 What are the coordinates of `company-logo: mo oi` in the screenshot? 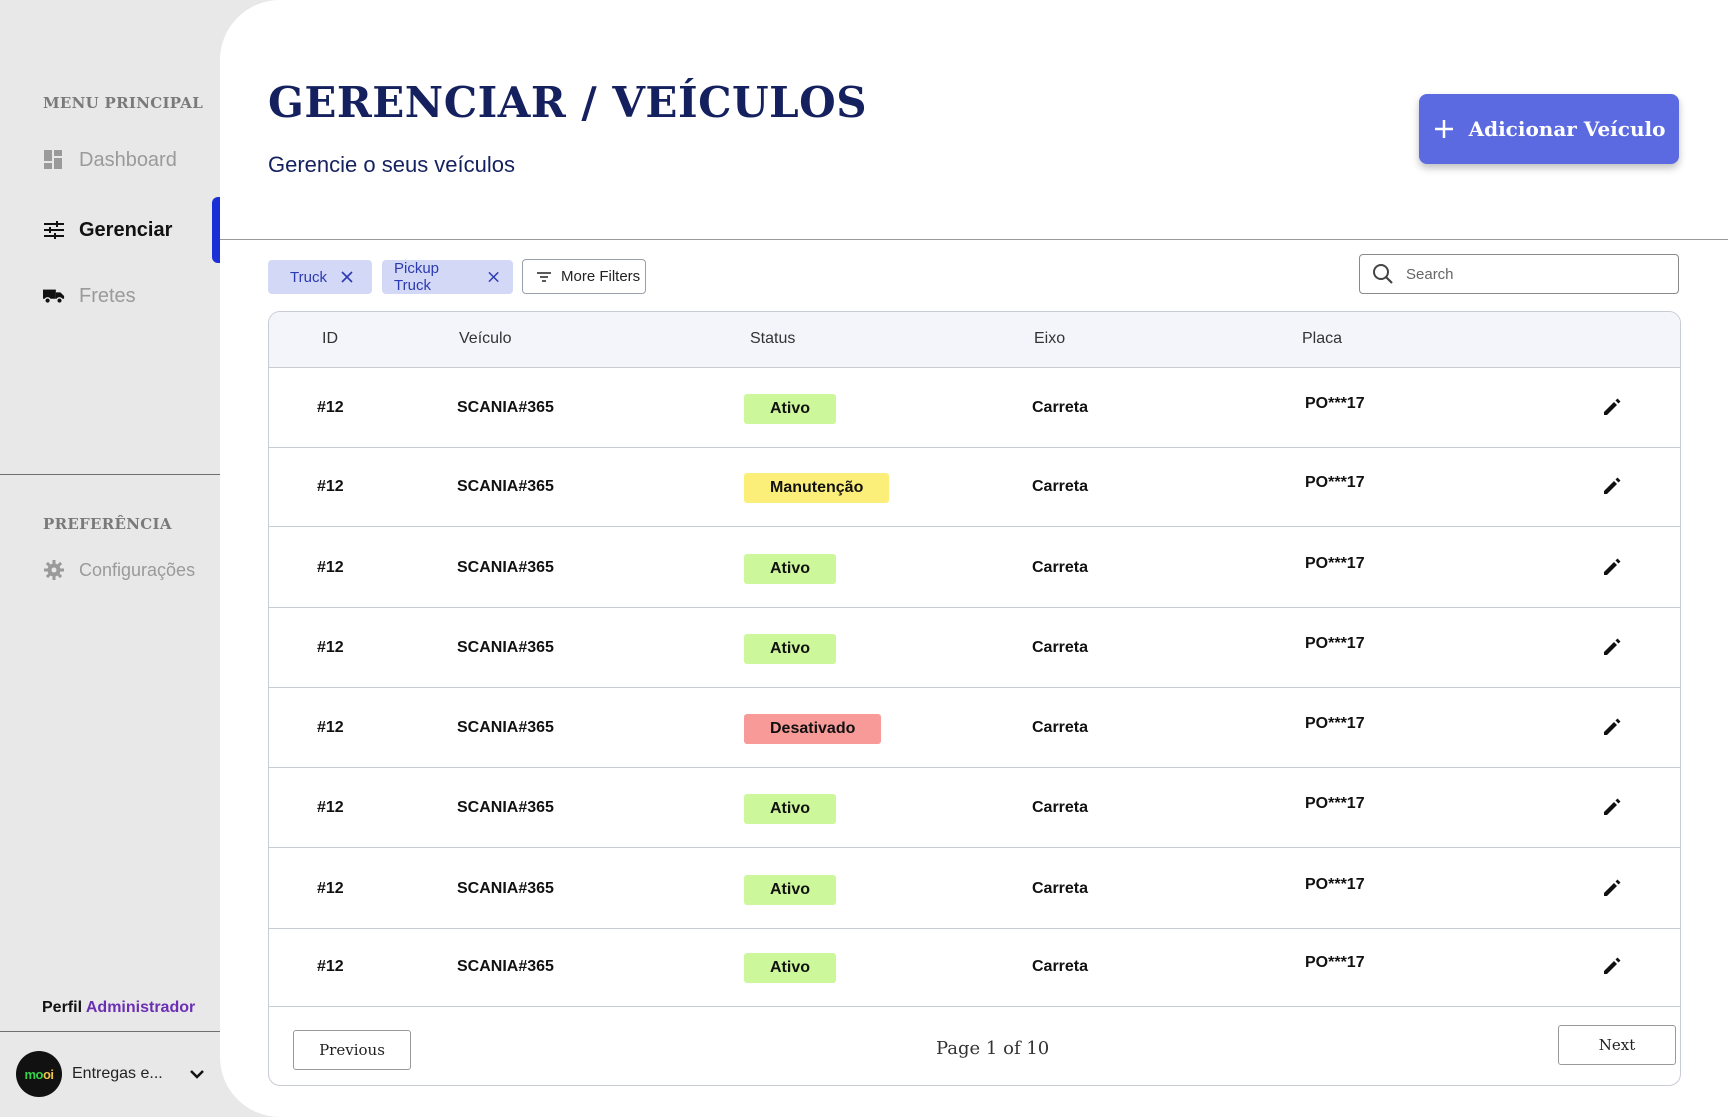 It's located at (39, 1074).